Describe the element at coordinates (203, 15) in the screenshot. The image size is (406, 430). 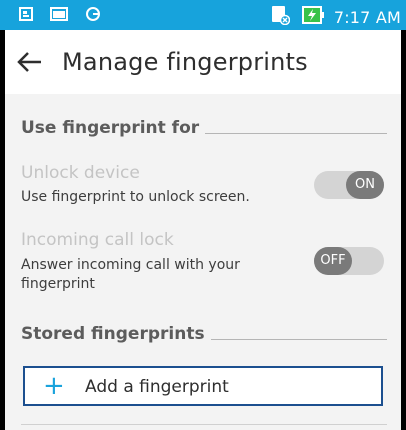
I see `status-bar: 7:17 AM` at that location.